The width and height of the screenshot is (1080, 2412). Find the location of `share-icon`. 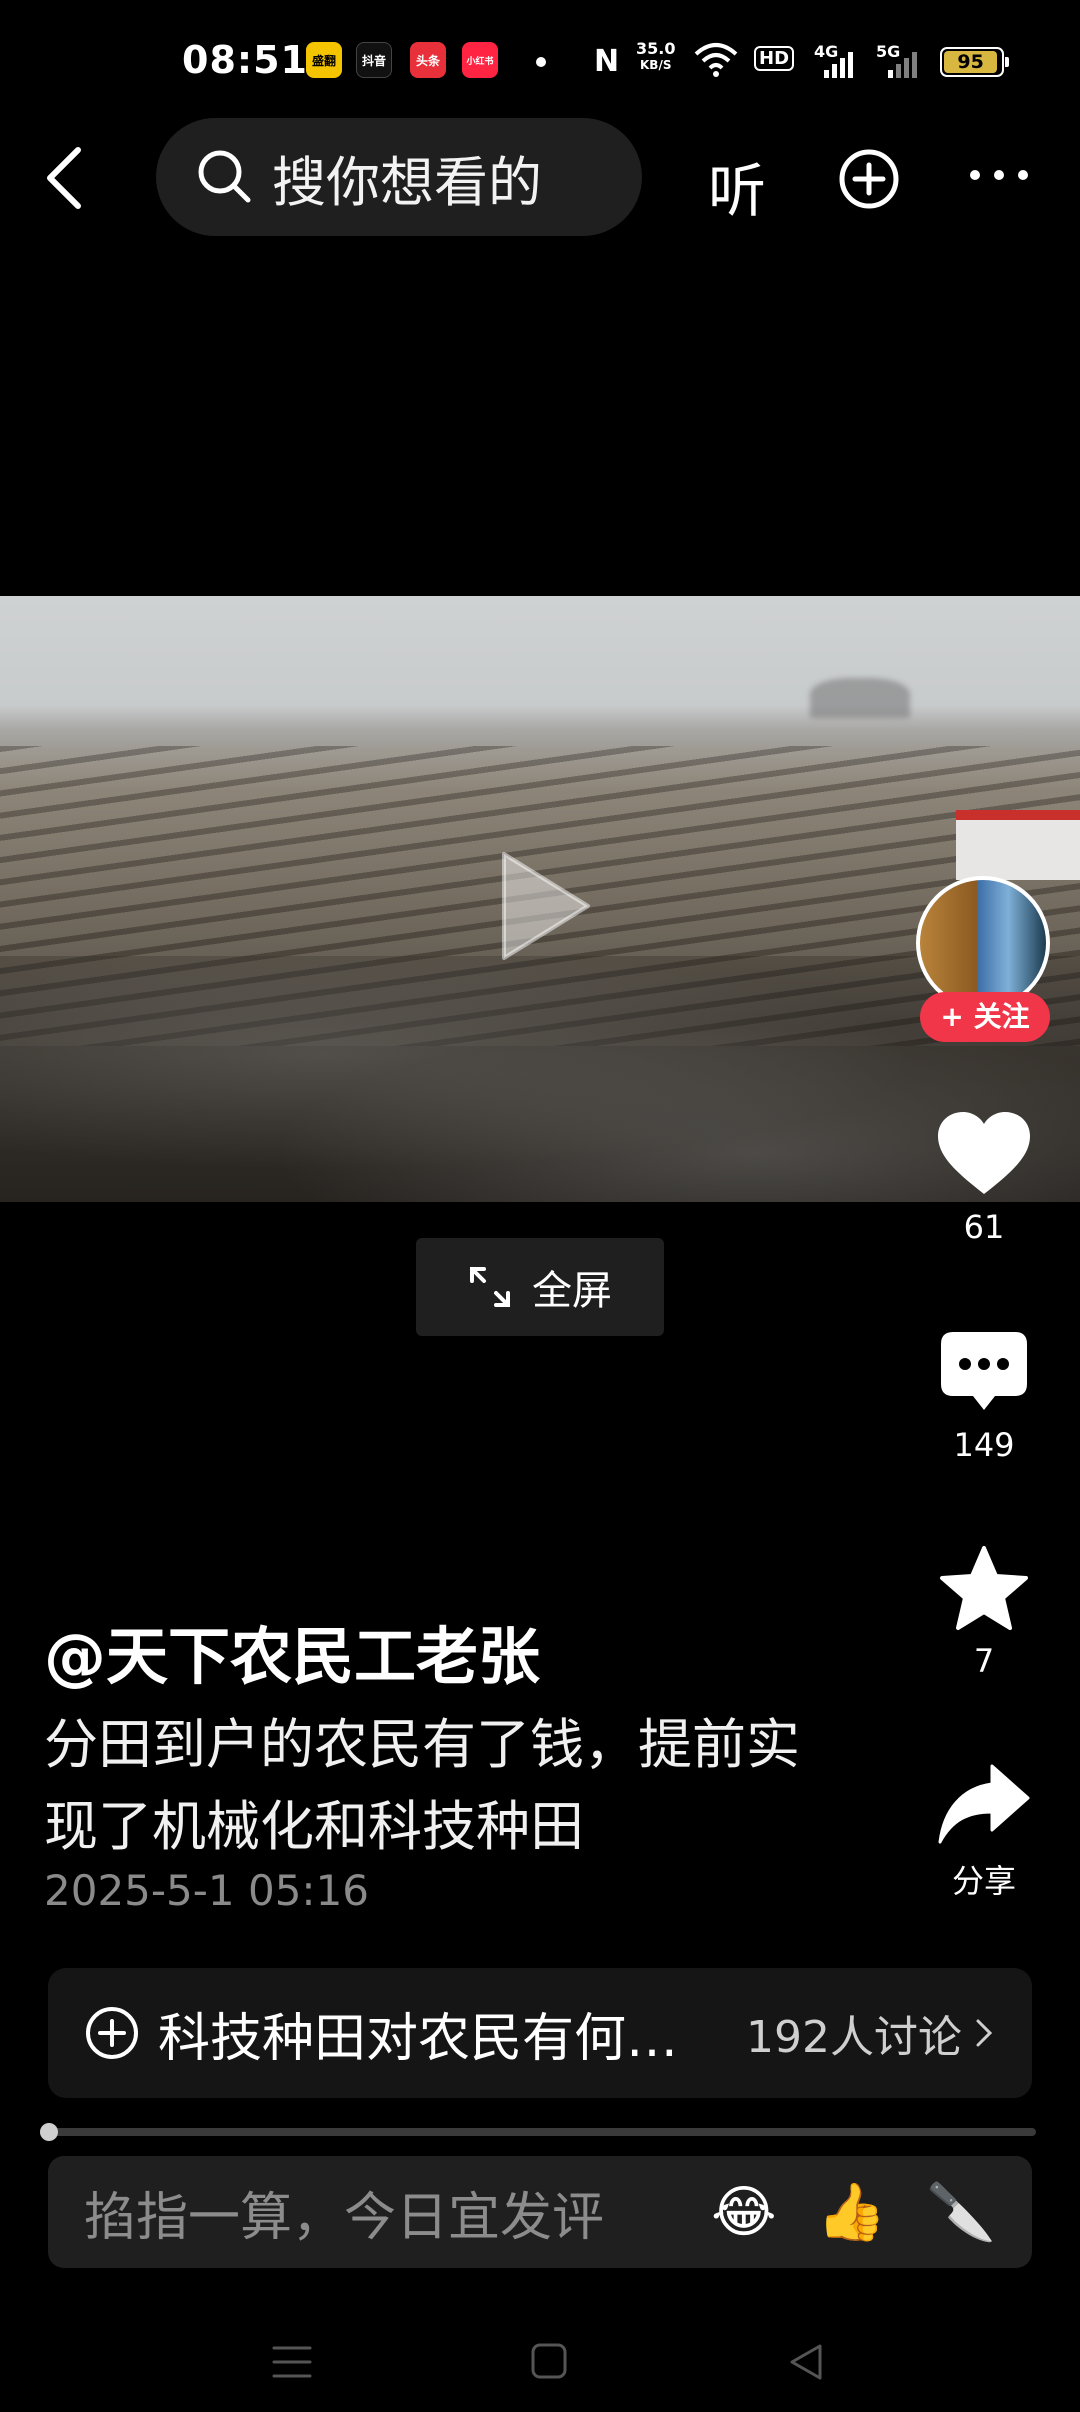

share-icon is located at coordinates (984, 1804).